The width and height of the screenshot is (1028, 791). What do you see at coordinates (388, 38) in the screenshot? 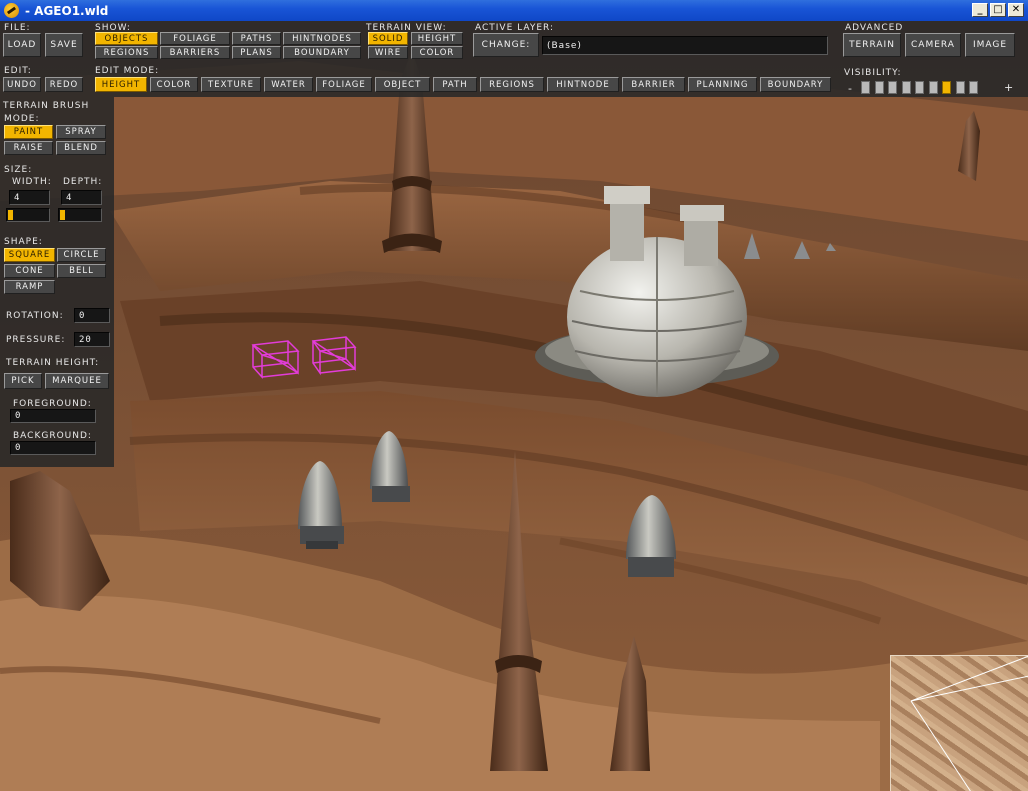
I see `view-solid-toggle: Solid` at bounding box center [388, 38].